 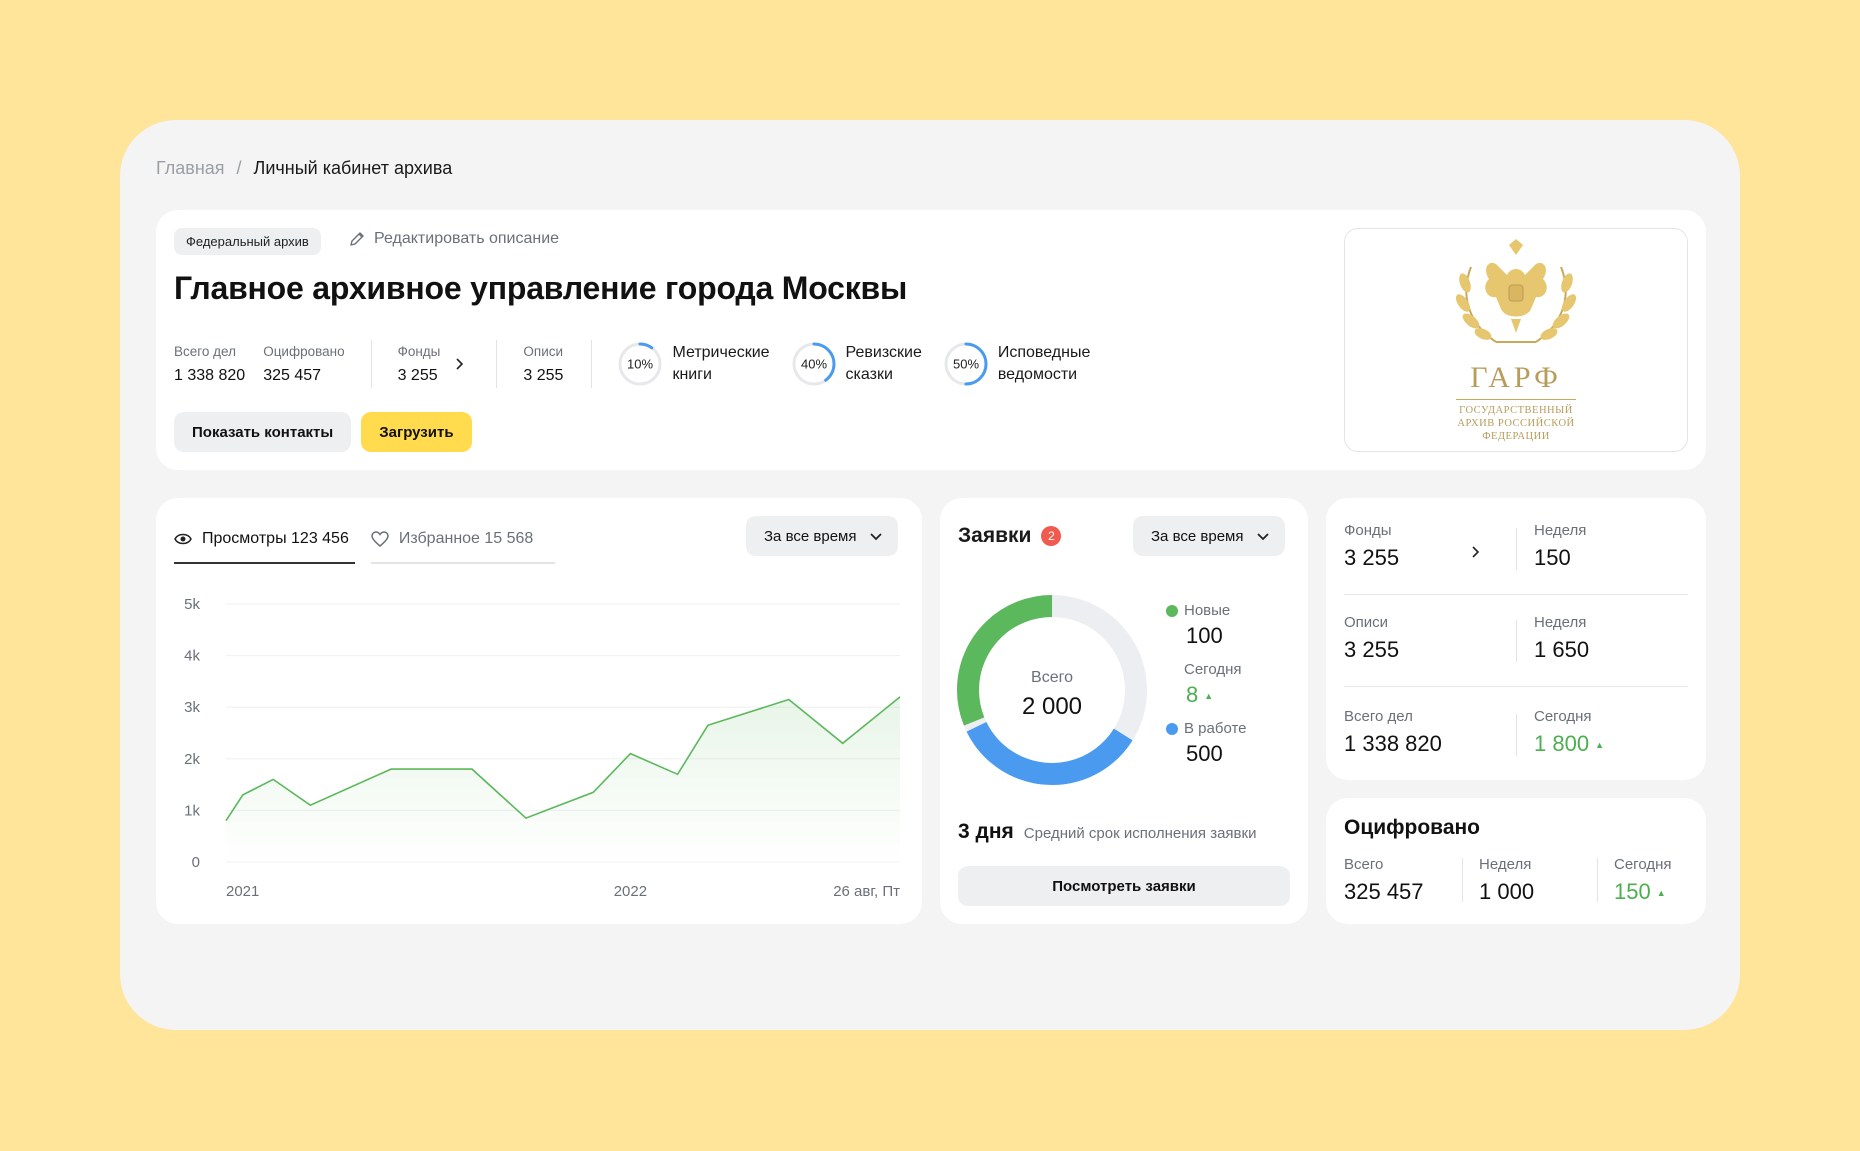 I want to click on summary-label: Описи, so click(x=1366, y=622).